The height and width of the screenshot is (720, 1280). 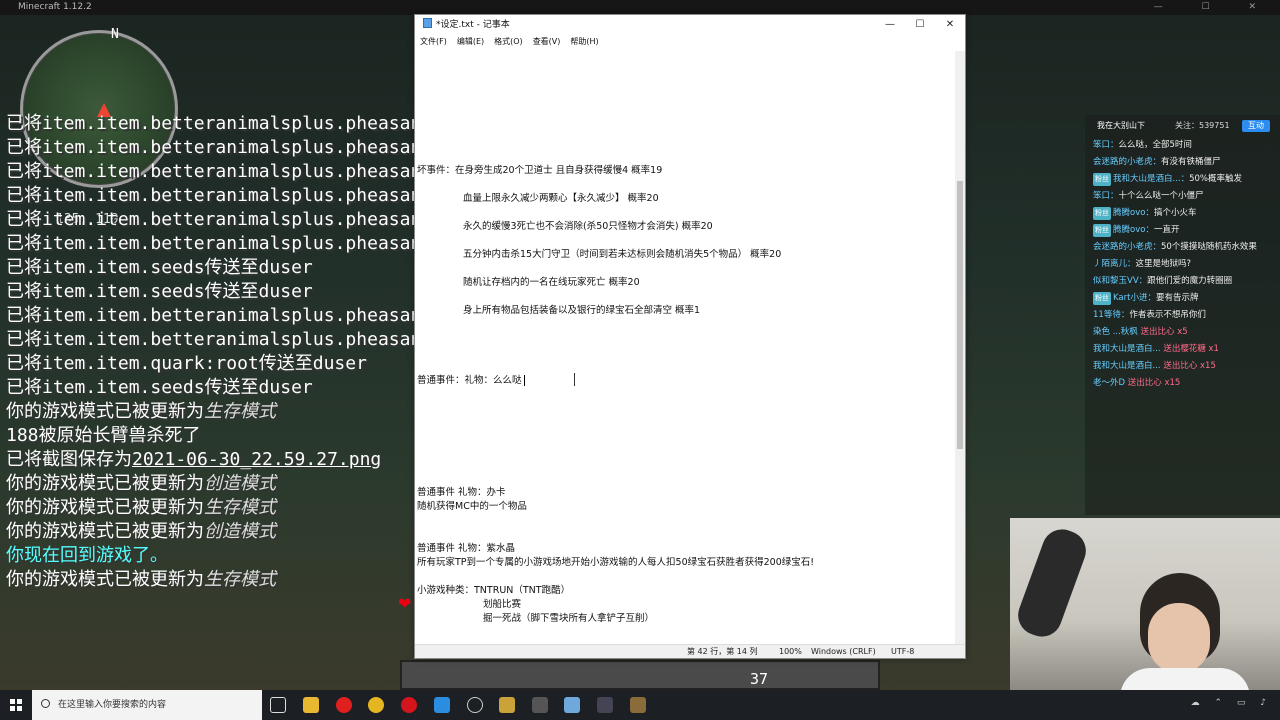 What do you see at coordinates (582, 310) in the screenshot?
I see `text-line: 身上所有物品包括装备以及银行的绿宝石全部清空 概率1` at bounding box center [582, 310].